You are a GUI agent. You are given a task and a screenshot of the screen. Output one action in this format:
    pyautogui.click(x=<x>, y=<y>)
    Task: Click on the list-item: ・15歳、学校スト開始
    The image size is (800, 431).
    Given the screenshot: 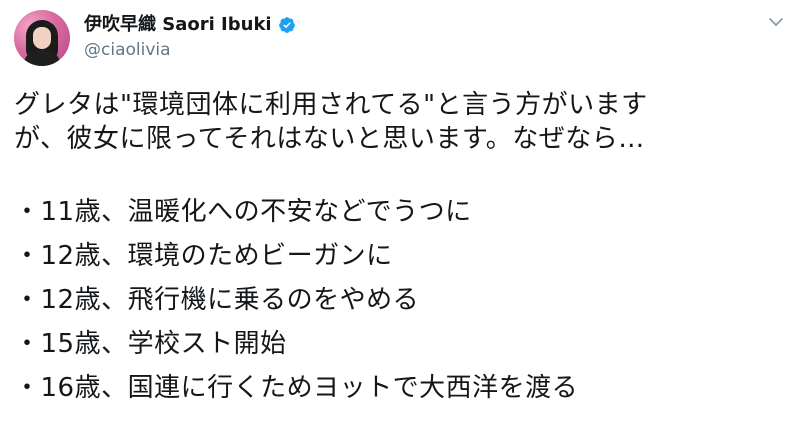 What is the action you would take?
    pyautogui.click(x=150, y=344)
    